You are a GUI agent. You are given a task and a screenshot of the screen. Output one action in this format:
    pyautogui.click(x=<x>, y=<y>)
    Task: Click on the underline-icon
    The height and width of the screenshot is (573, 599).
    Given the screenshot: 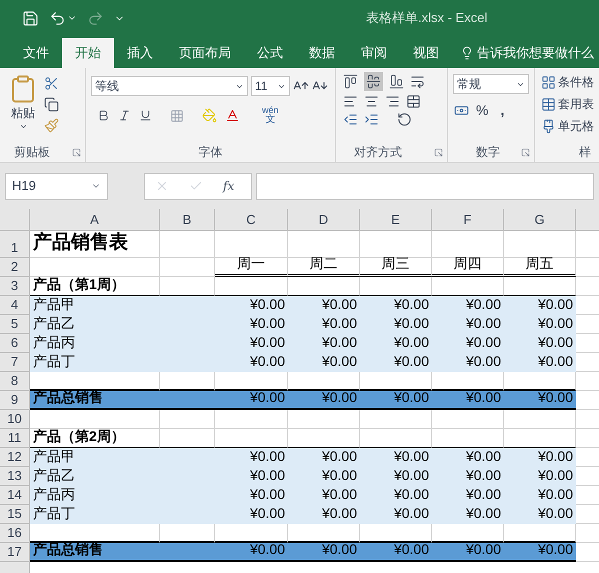 What is the action you would take?
    pyautogui.click(x=145, y=115)
    